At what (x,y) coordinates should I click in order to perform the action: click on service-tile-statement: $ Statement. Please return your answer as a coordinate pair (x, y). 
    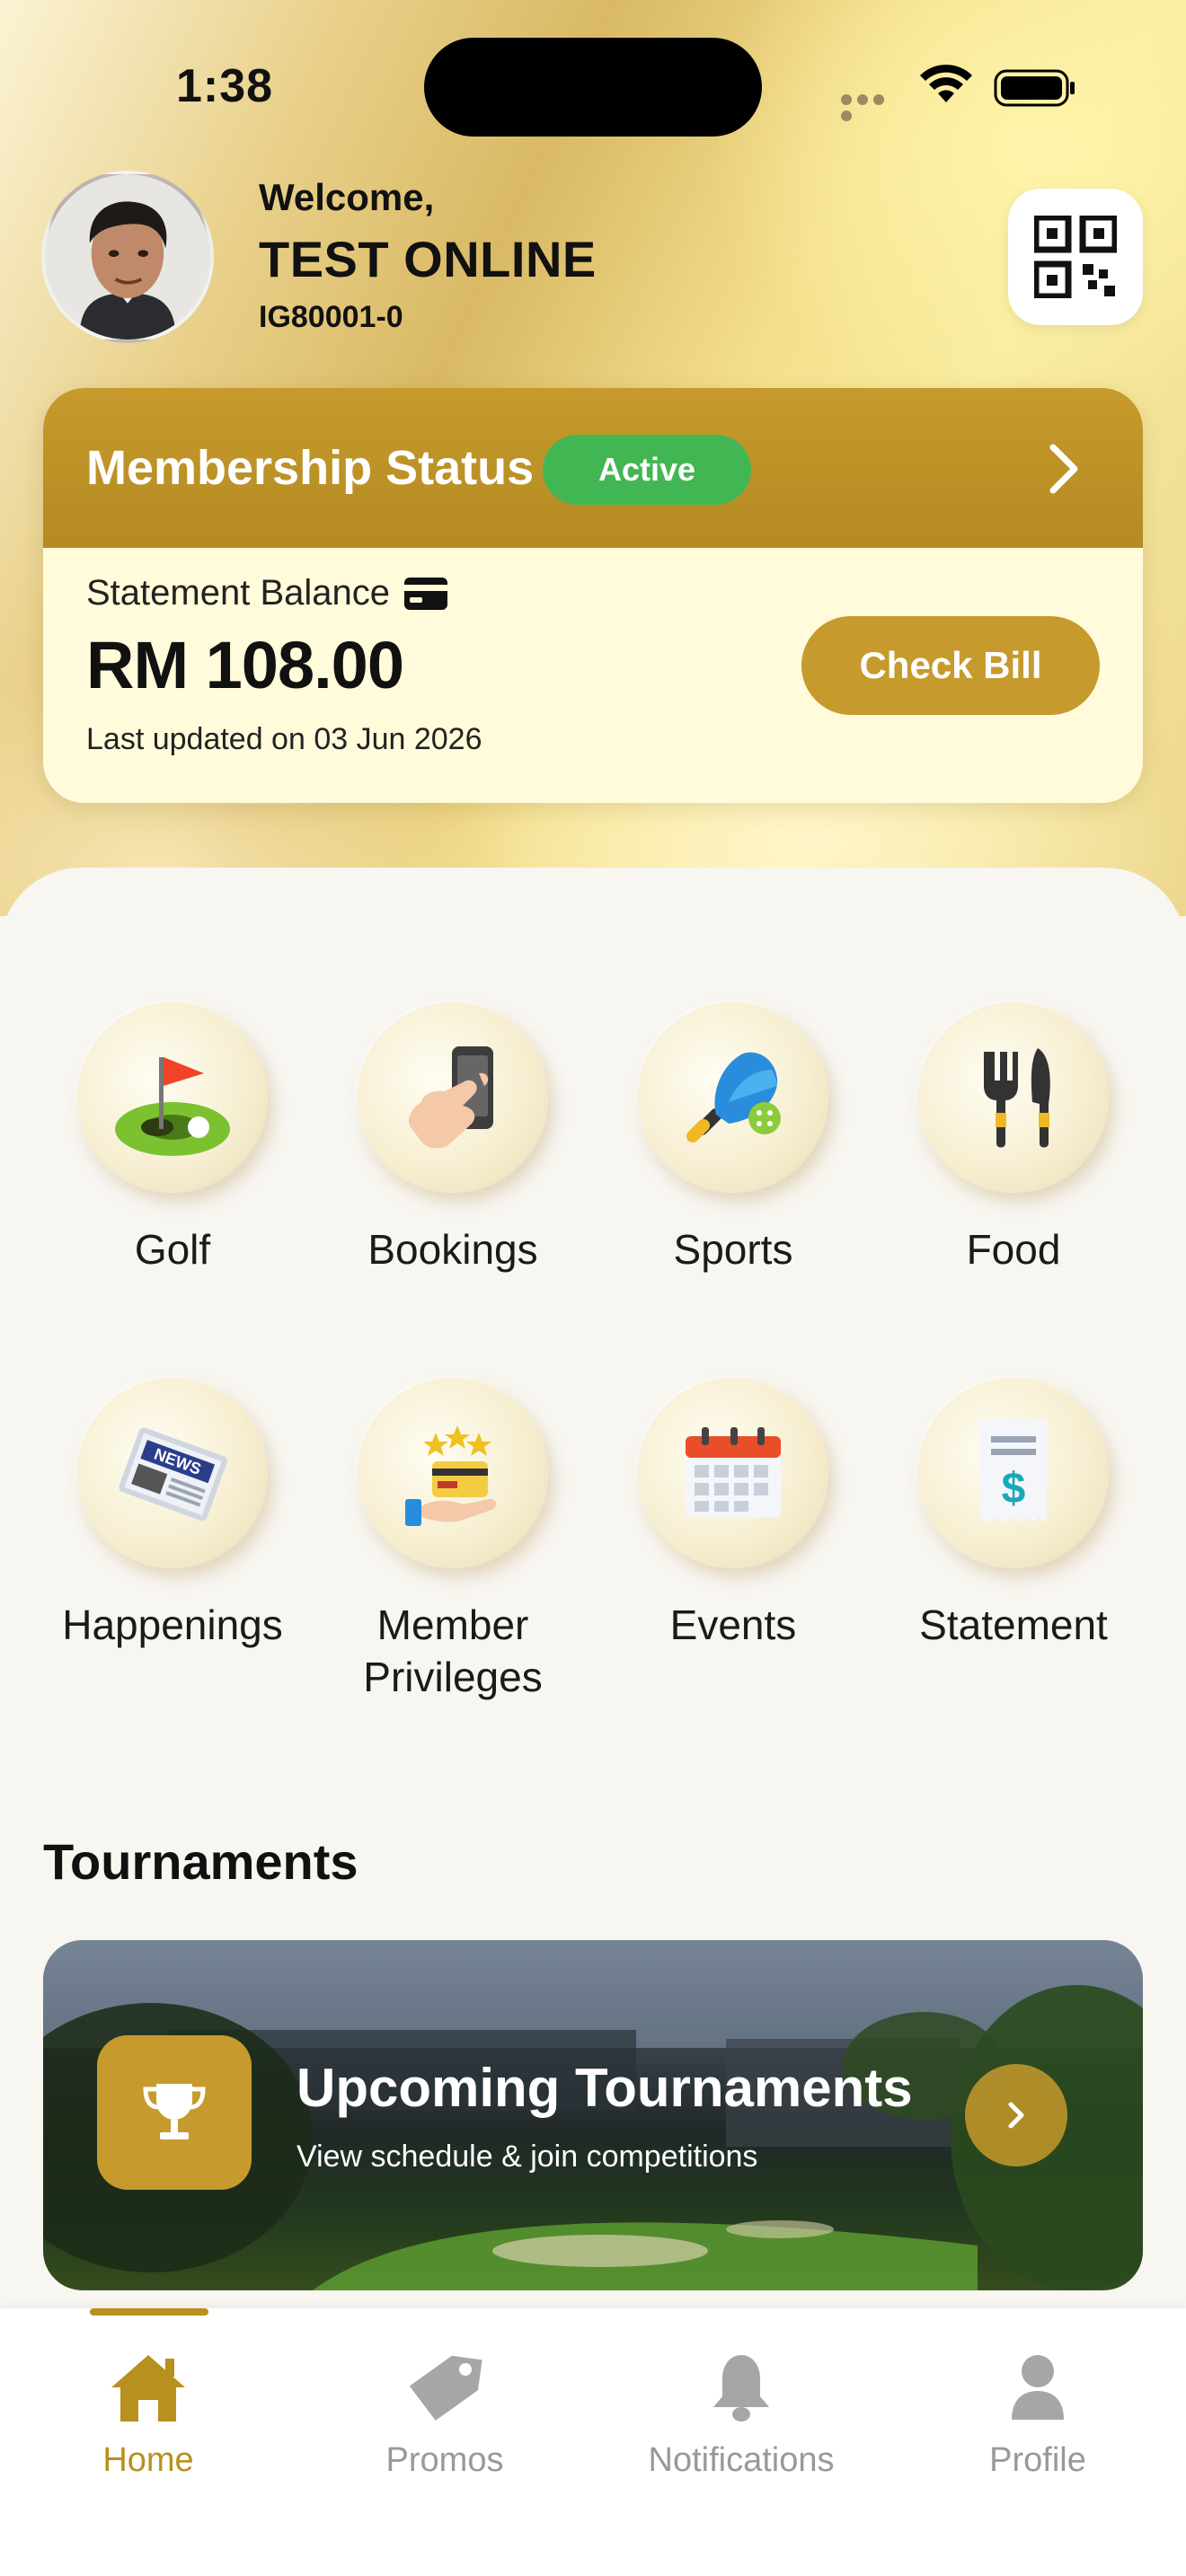
    Looking at the image, I should click on (1013, 1514).